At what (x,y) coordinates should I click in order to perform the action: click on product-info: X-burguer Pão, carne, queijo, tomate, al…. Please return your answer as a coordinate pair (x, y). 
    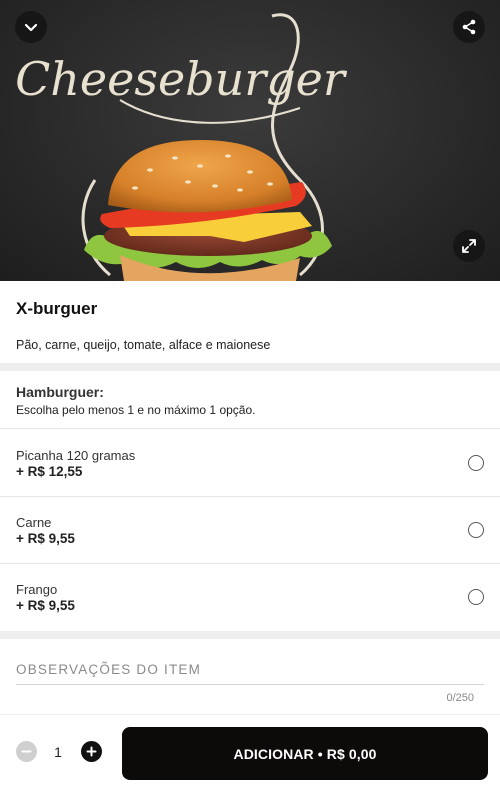
    Looking at the image, I should click on (250, 322).